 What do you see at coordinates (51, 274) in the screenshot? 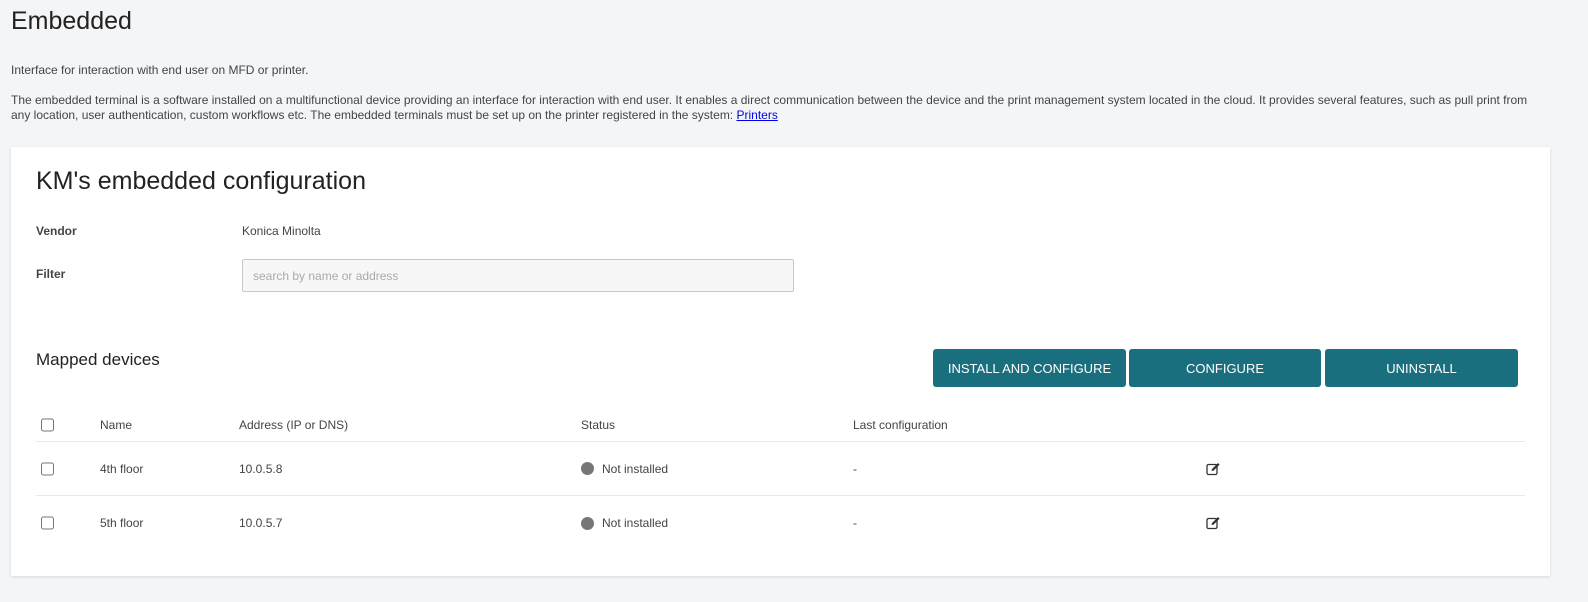
I see `filter-label: Filter` at bounding box center [51, 274].